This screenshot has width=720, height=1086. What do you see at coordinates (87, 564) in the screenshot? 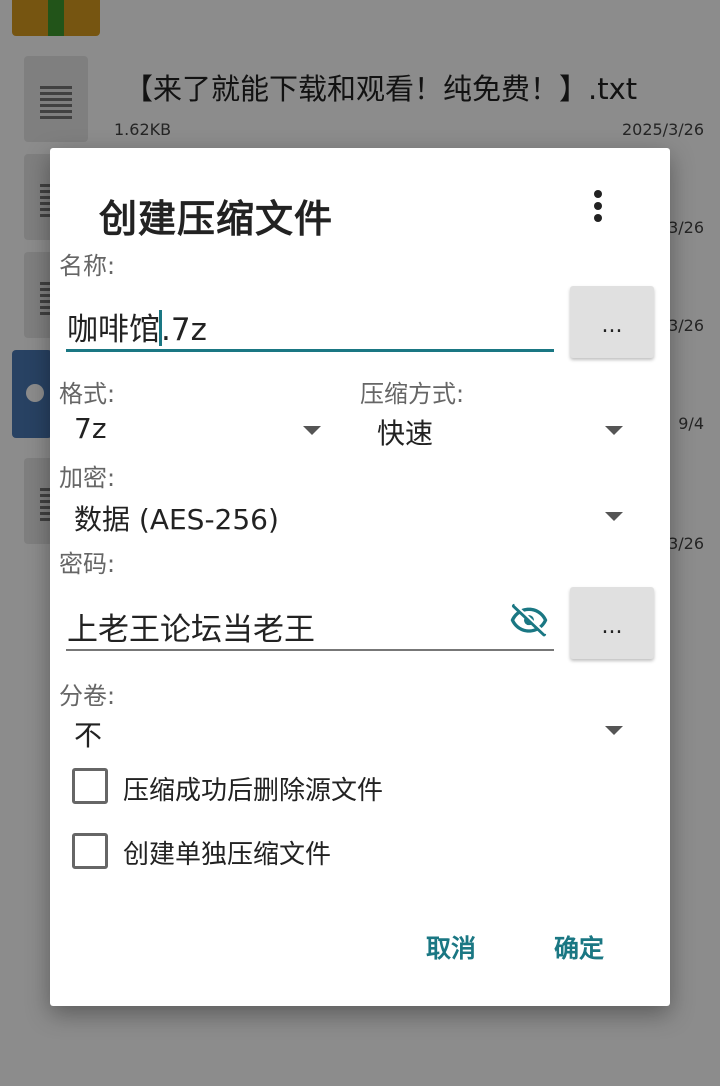
I see `password-label: 密码:` at bounding box center [87, 564].